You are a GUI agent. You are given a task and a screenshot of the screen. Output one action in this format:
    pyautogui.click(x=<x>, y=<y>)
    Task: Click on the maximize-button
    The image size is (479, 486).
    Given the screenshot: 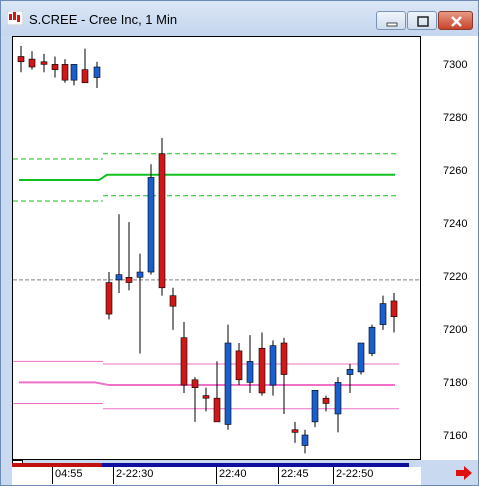 What is the action you would take?
    pyautogui.click(x=422, y=20)
    